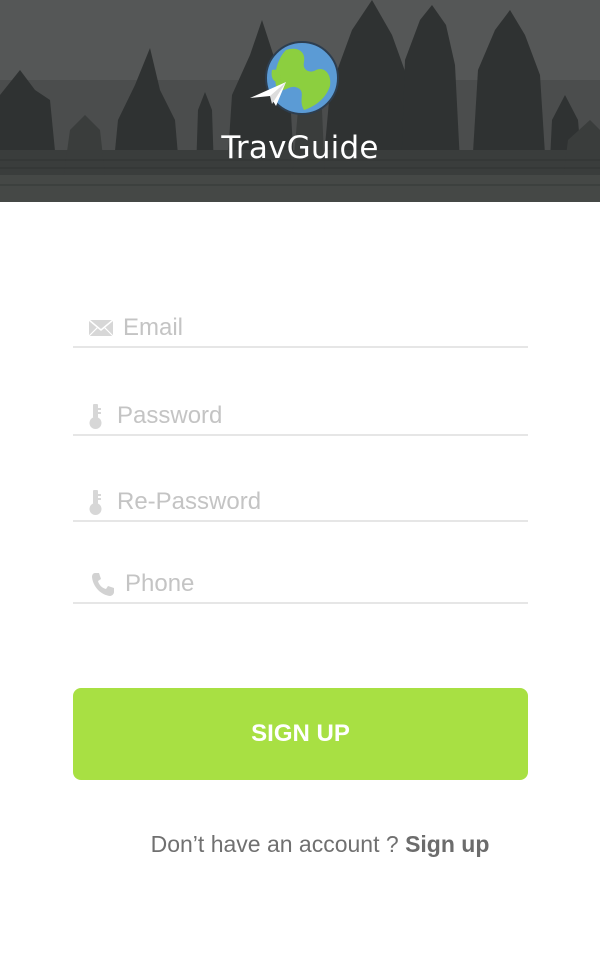 This screenshot has width=600, height=960. What do you see at coordinates (101, 328) in the screenshot?
I see `envelope-icon` at bounding box center [101, 328].